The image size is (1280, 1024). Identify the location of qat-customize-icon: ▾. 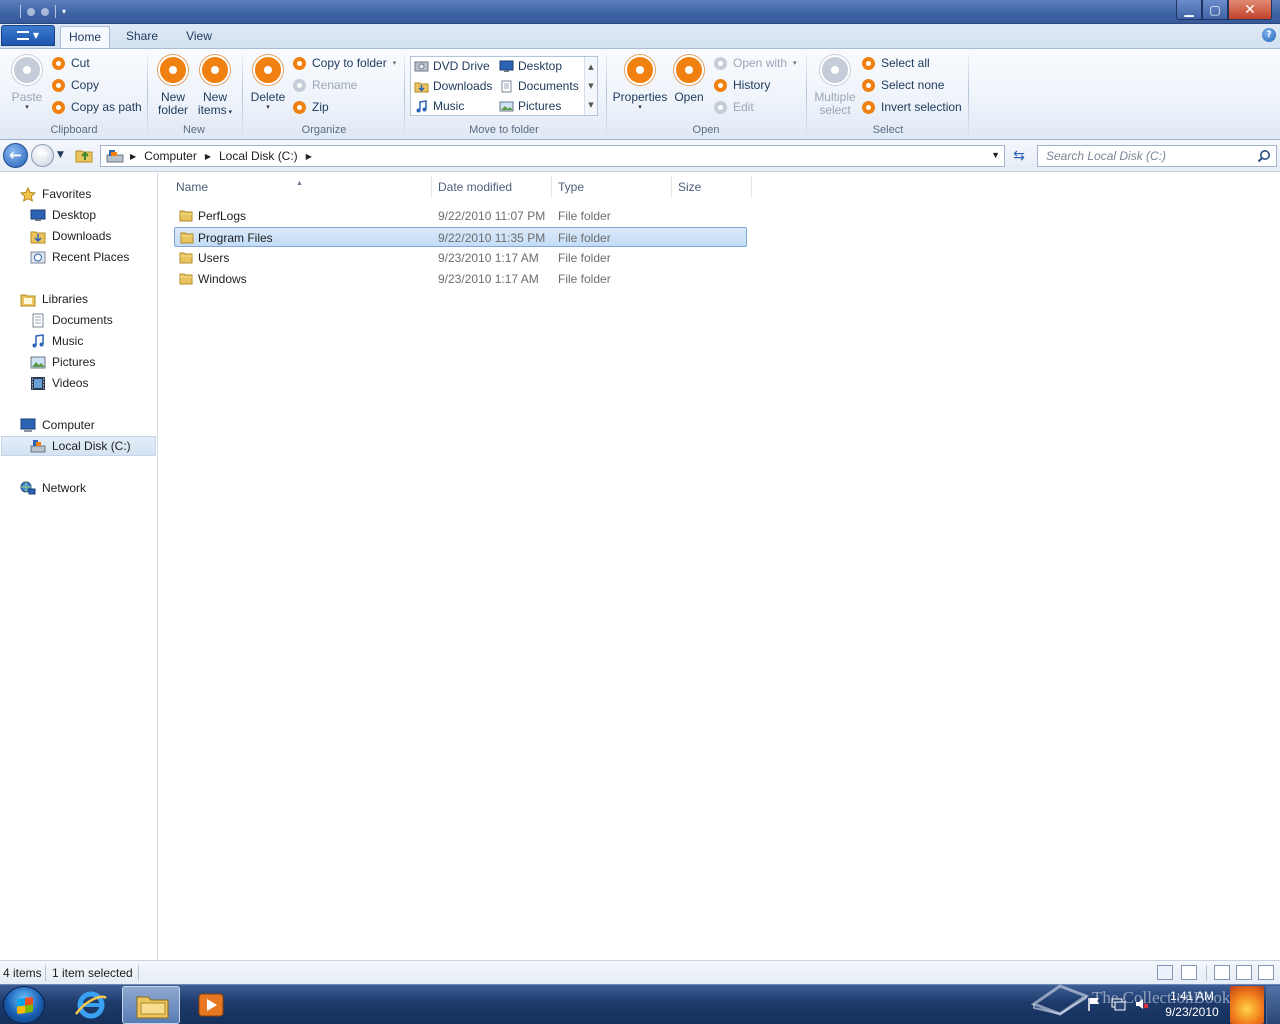
(64, 11).